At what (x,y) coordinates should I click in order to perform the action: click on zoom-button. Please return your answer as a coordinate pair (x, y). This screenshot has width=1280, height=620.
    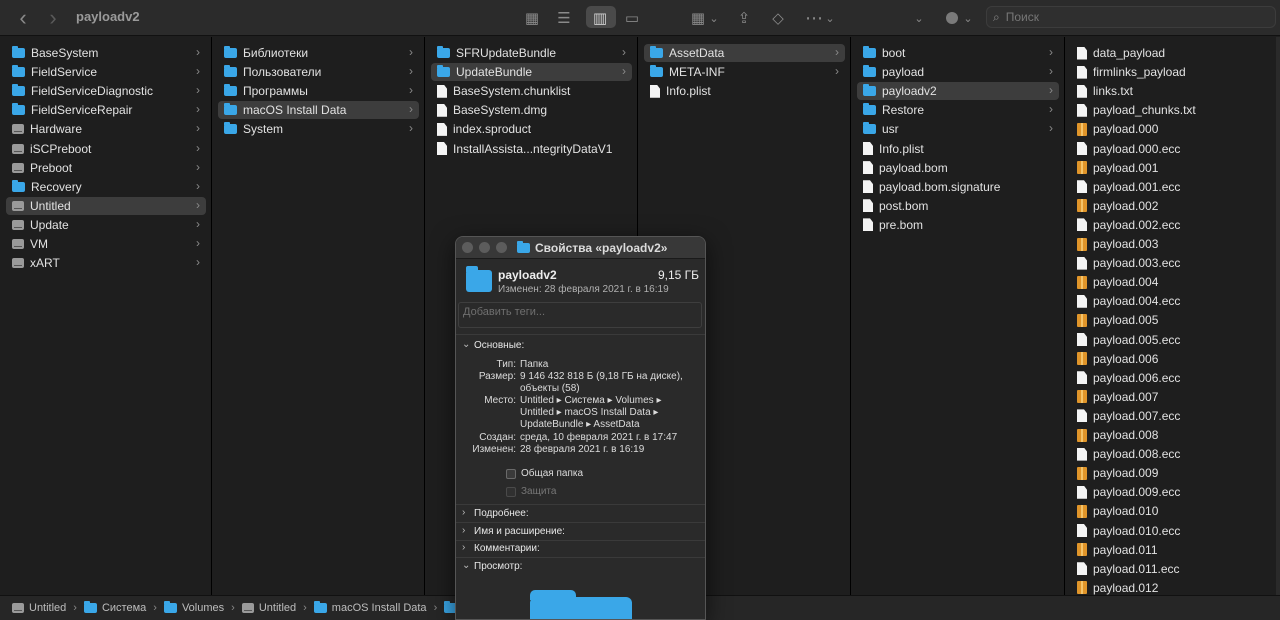
    Looking at the image, I should click on (501, 247).